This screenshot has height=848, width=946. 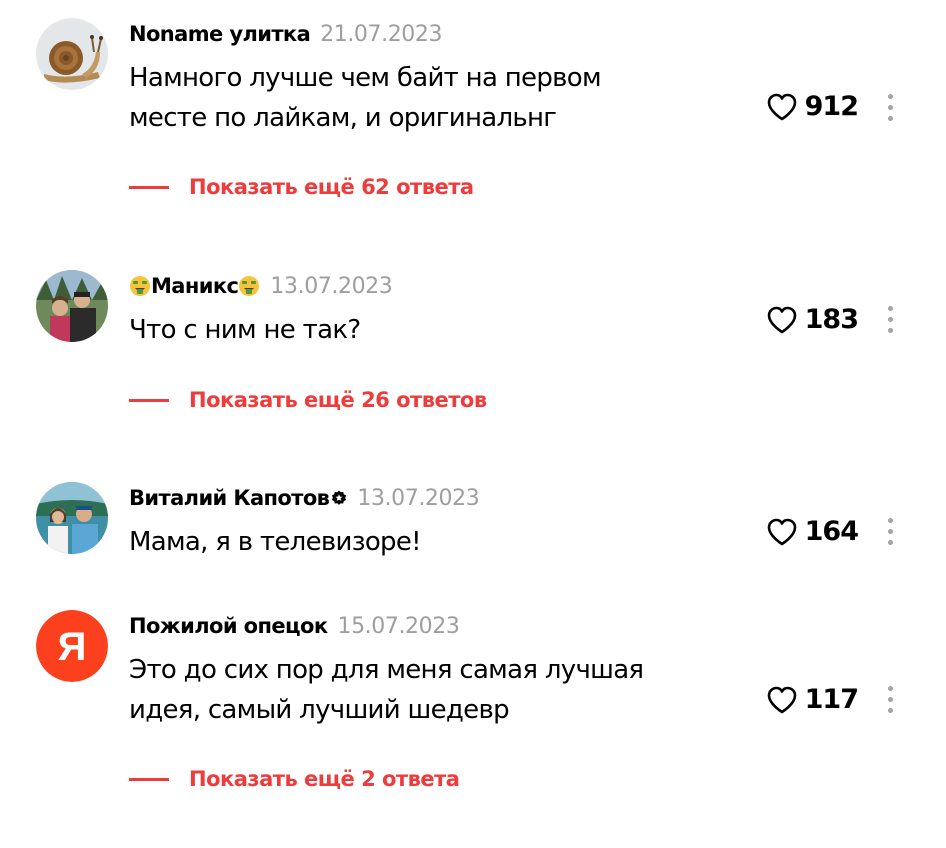 What do you see at coordinates (831, 531) in the screenshot?
I see `likes-count: 164` at bounding box center [831, 531].